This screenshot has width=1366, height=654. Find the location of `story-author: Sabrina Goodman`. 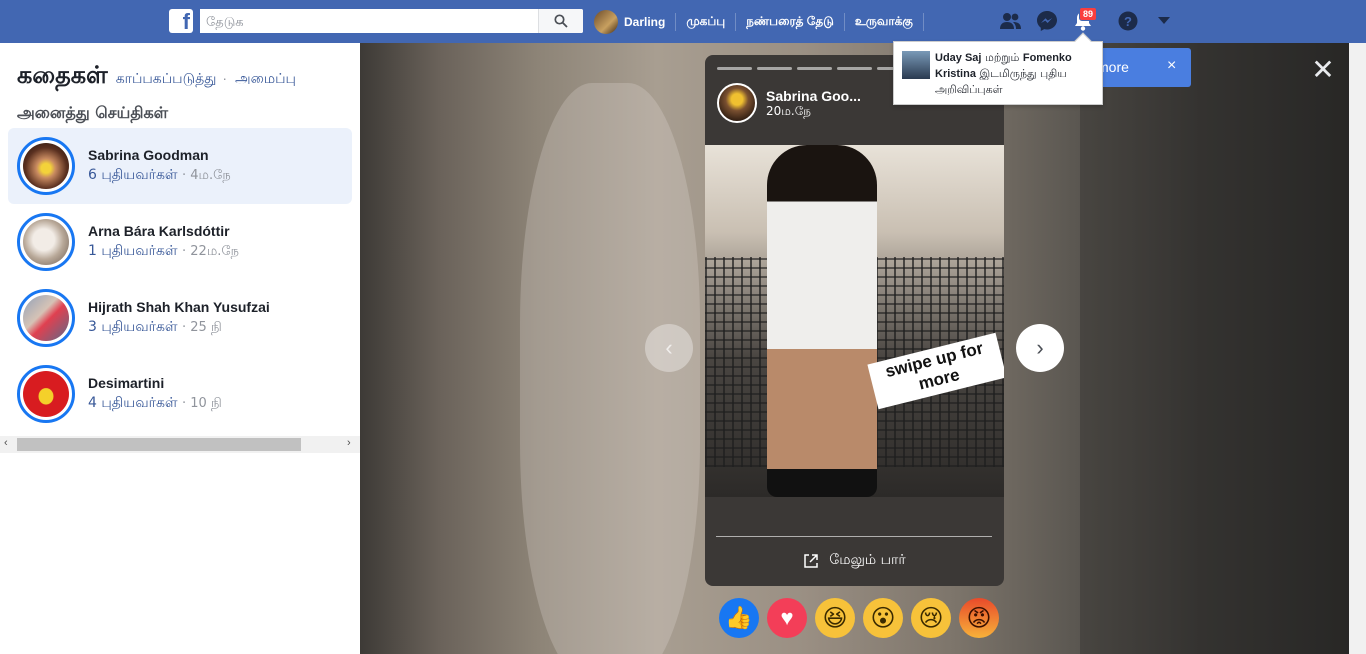

story-author: Sabrina Goodman is located at coordinates (148, 155).